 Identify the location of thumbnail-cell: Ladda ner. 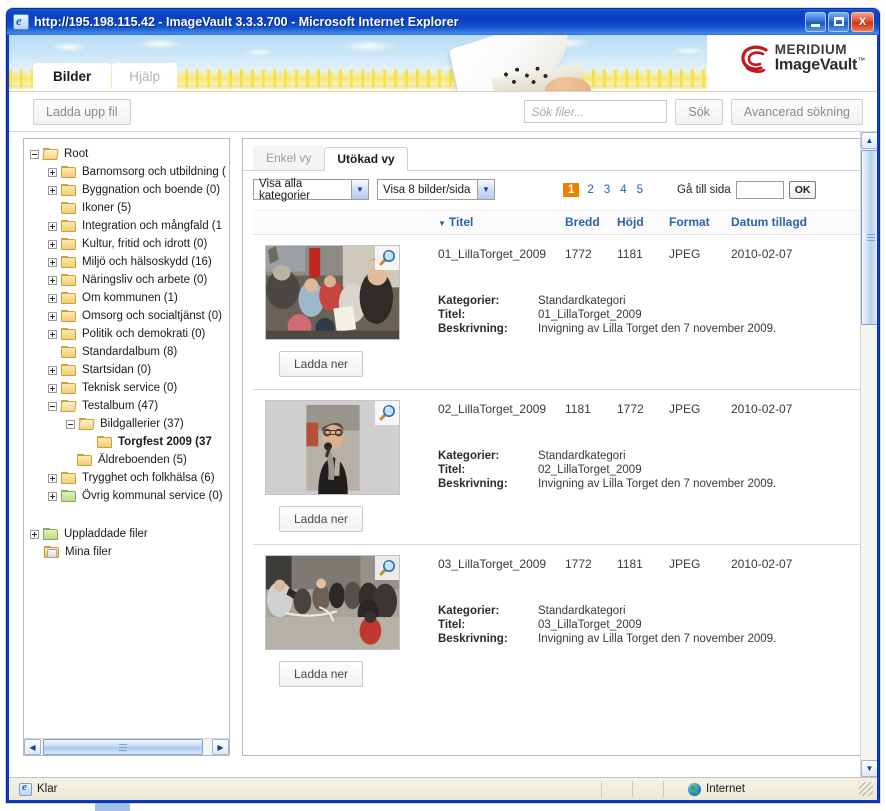
(345, 466).